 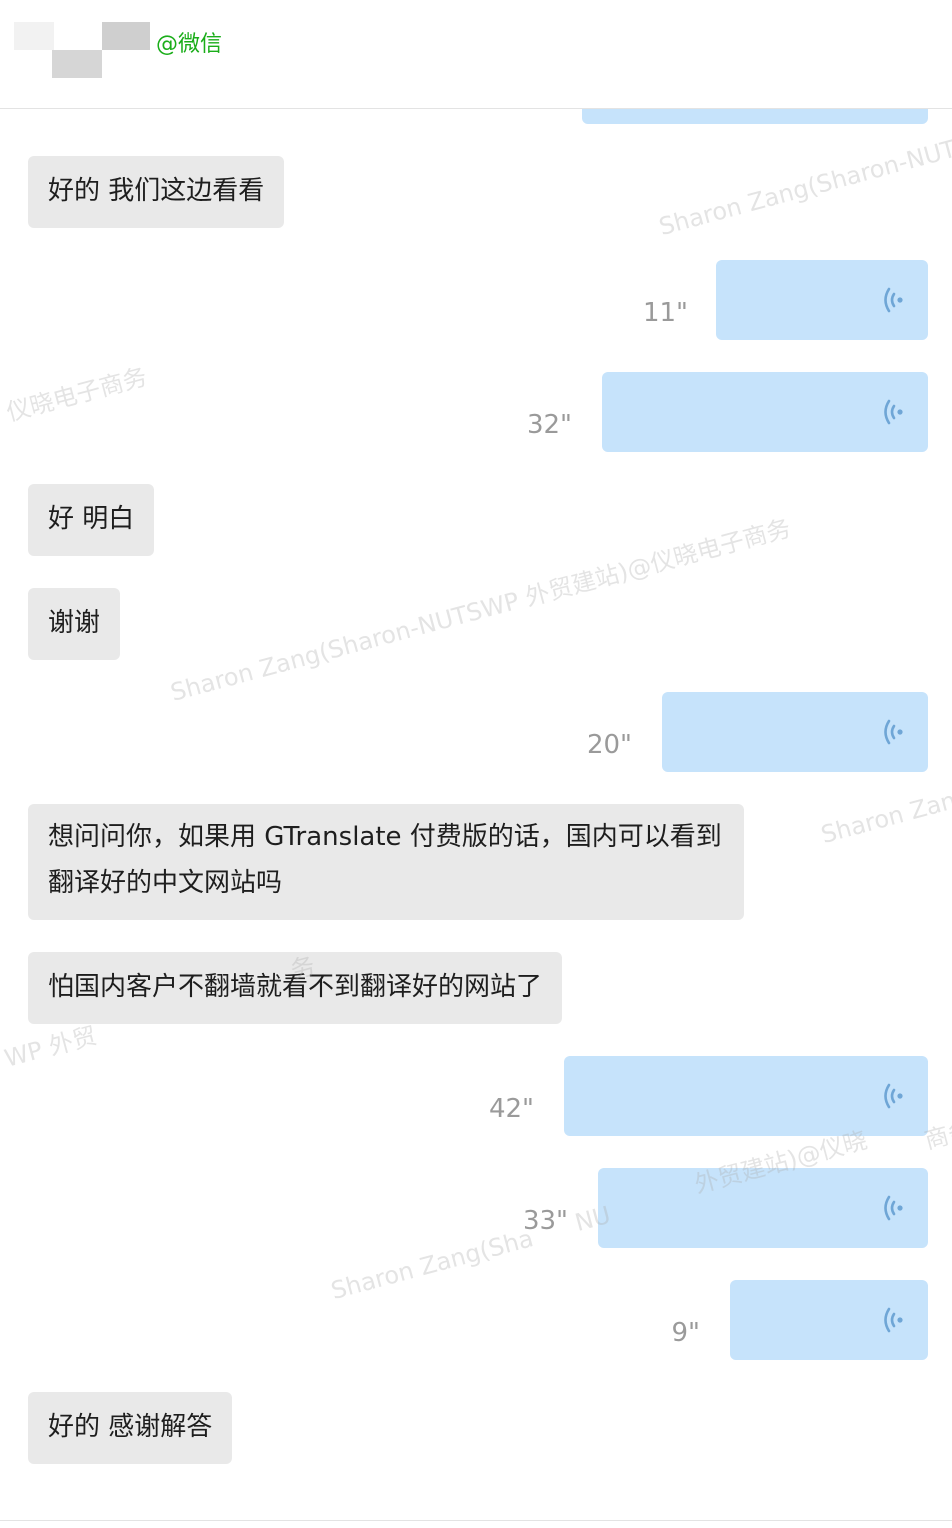 What do you see at coordinates (130, 1428) in the screenshot?
I see `received-message: 好的 感谢解答` at bounding box center [130, 1428].